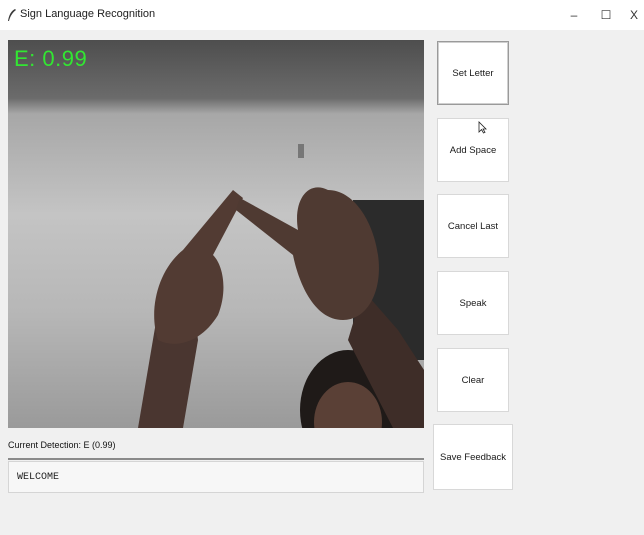  What do you see at coordinates (473, 457) in the screenshot?
I see `save-feedback-button: Save Feedback` at bounding box center [473, 457].